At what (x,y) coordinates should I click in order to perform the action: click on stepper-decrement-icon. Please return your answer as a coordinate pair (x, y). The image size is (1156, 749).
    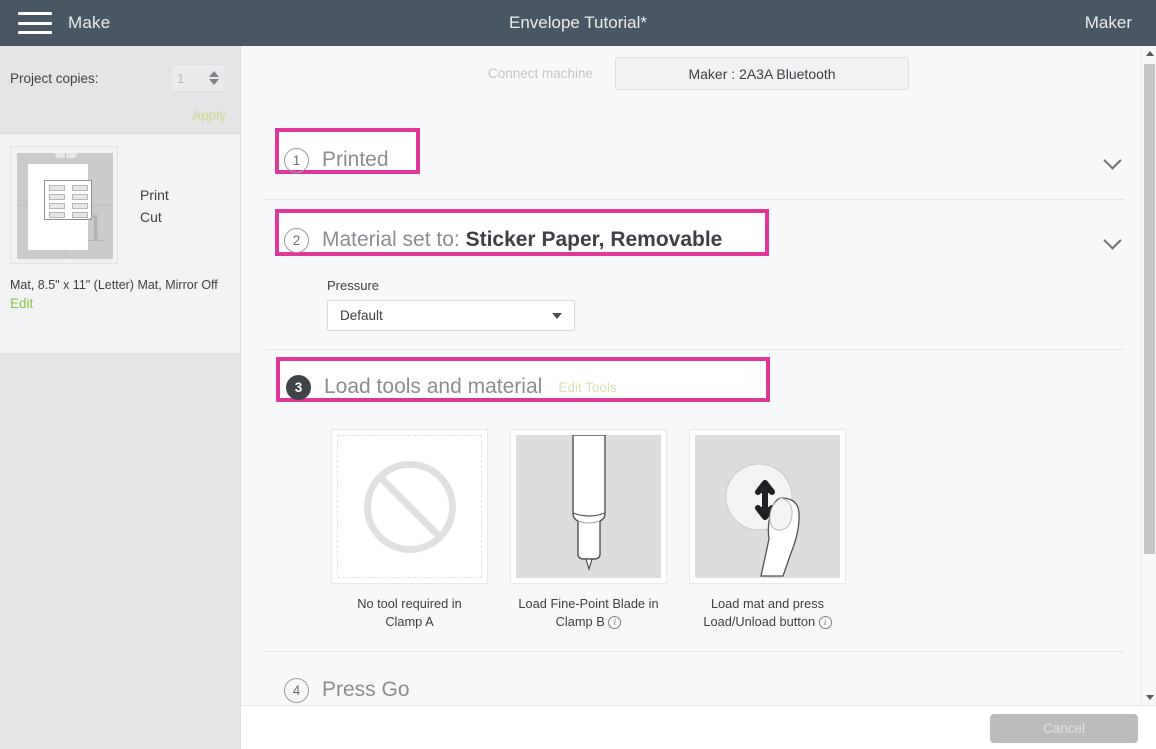
    Looking at the image, I should click on (214, 82).